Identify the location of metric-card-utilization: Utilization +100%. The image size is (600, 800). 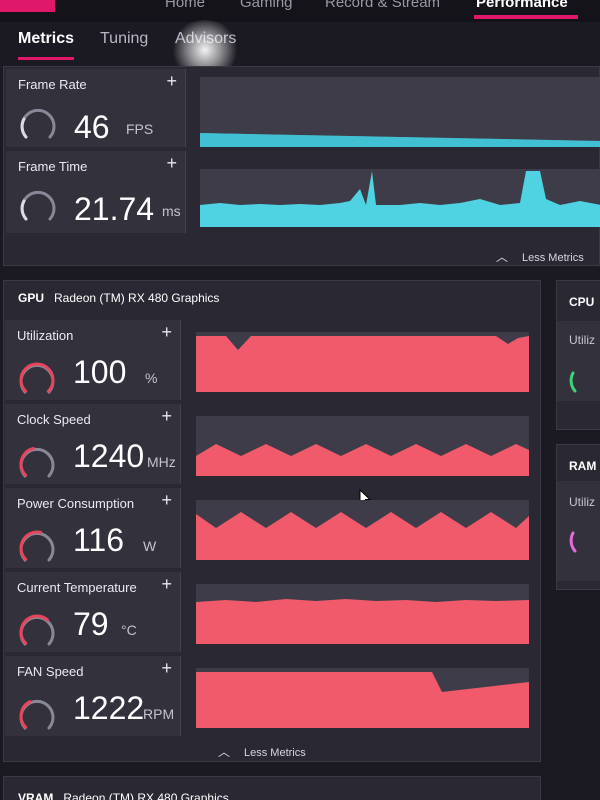
(93, 360).